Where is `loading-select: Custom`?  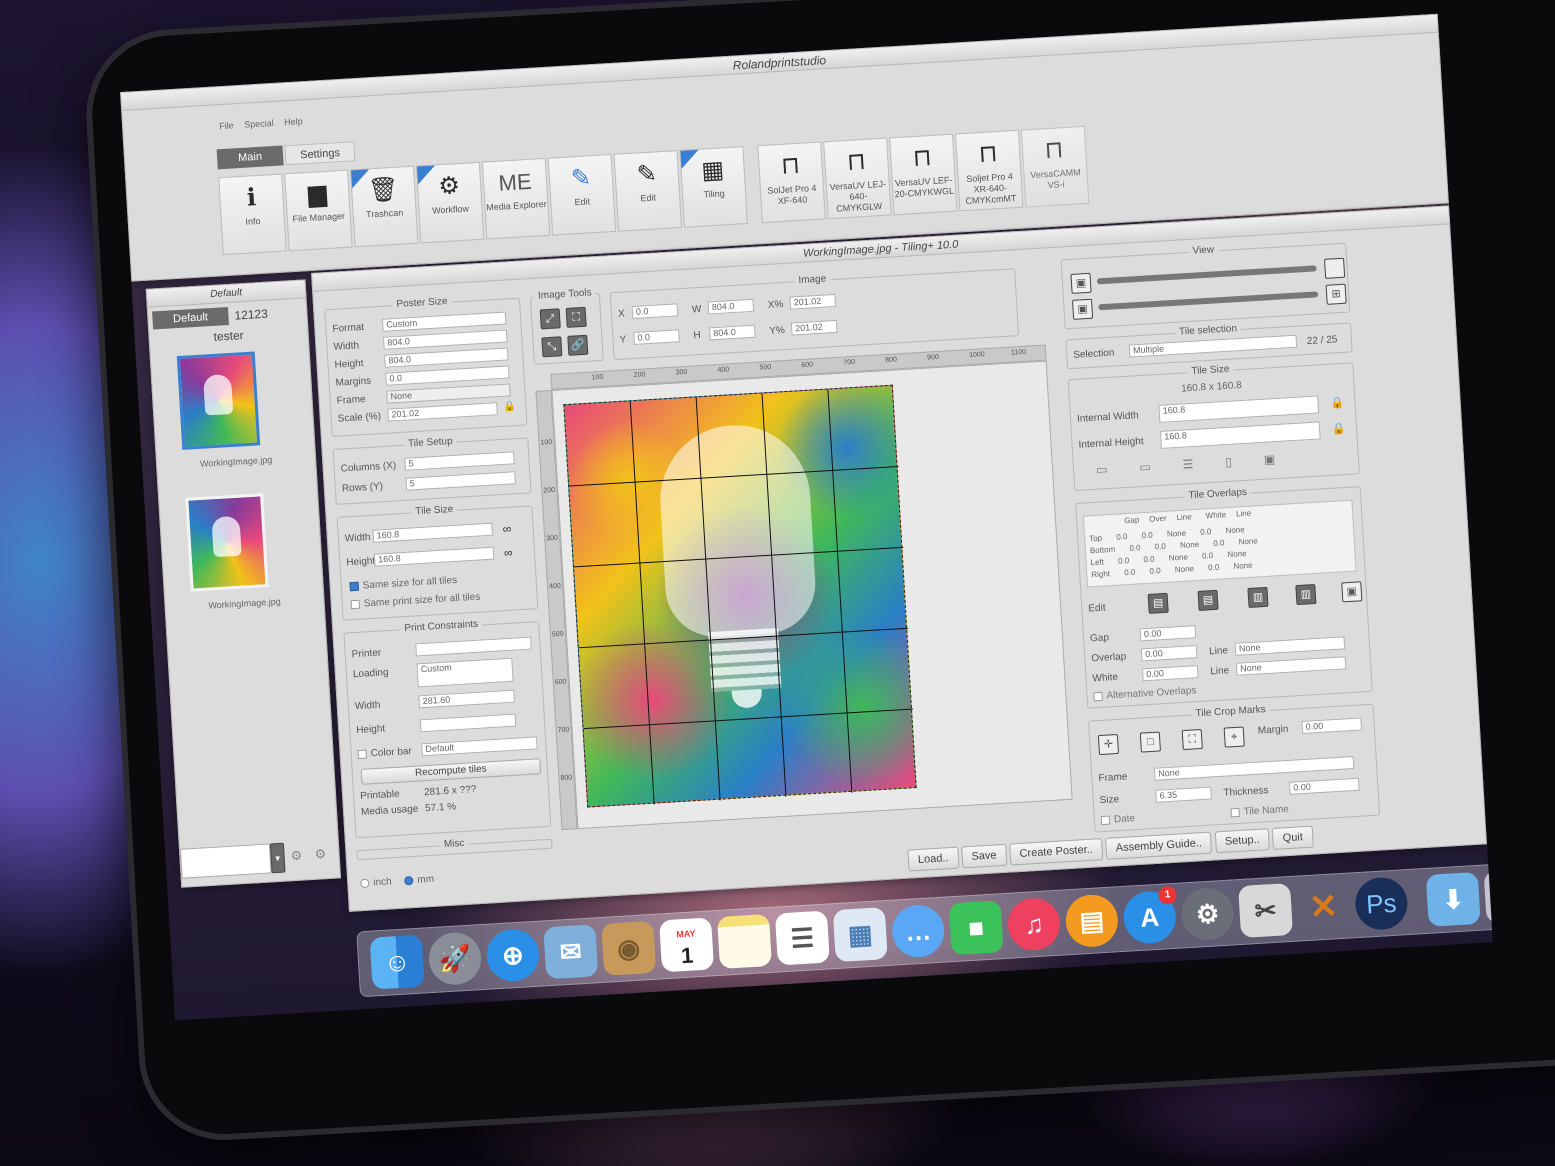
loading-select: Custom is located at coordinates (465, 672).